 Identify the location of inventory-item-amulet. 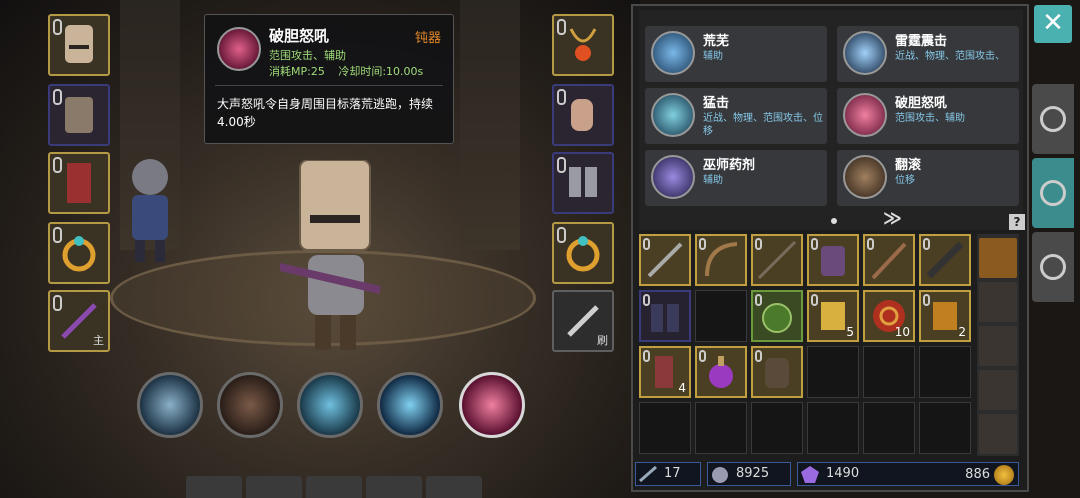
(777, 316).